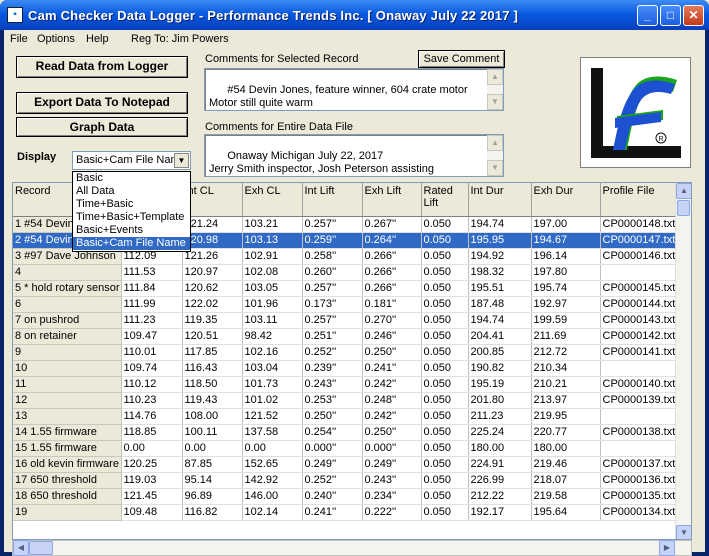 The image size is (709, 556). What do you see at coordinates (152, 448) in the screenshot?
I see `table-cell: 0.00` at bounding box center [152, 448].